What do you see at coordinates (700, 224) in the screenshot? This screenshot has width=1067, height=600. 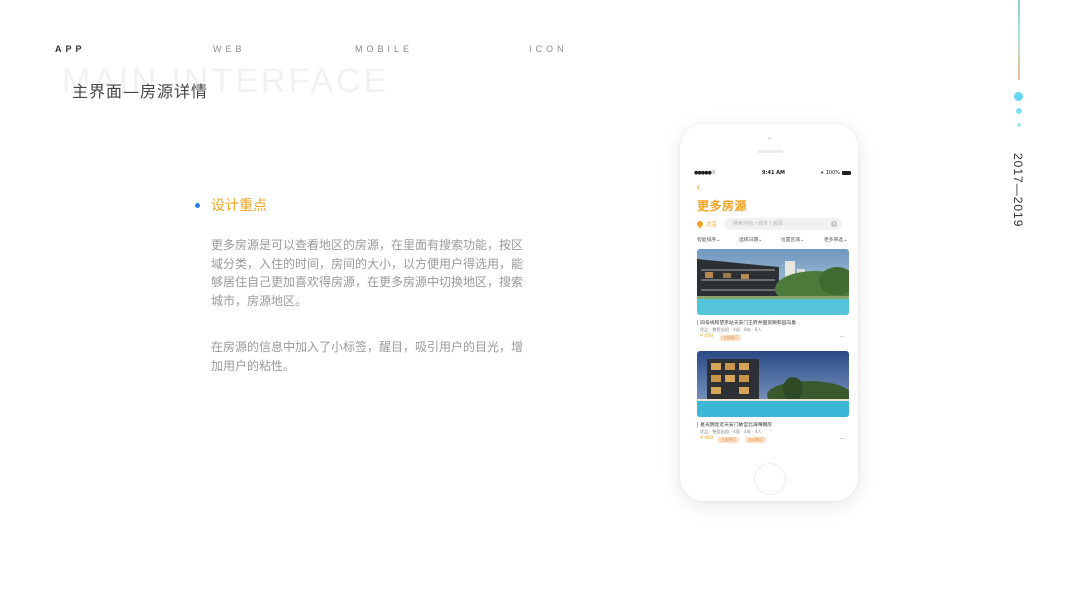 I see `location-pin-icon` at bounding box center [700, 224].